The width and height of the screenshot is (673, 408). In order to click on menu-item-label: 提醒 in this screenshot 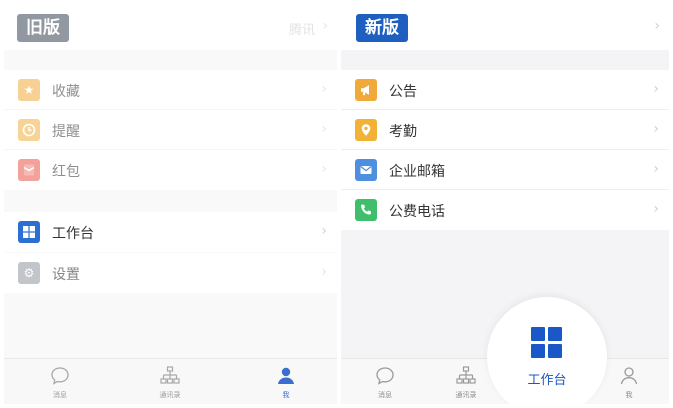, I will do `click(66, 132)`.